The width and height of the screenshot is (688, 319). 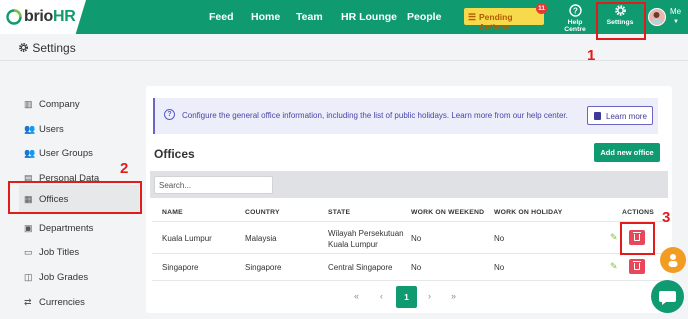 I want to click on help-icon: ?, so click(x=575, y=10).